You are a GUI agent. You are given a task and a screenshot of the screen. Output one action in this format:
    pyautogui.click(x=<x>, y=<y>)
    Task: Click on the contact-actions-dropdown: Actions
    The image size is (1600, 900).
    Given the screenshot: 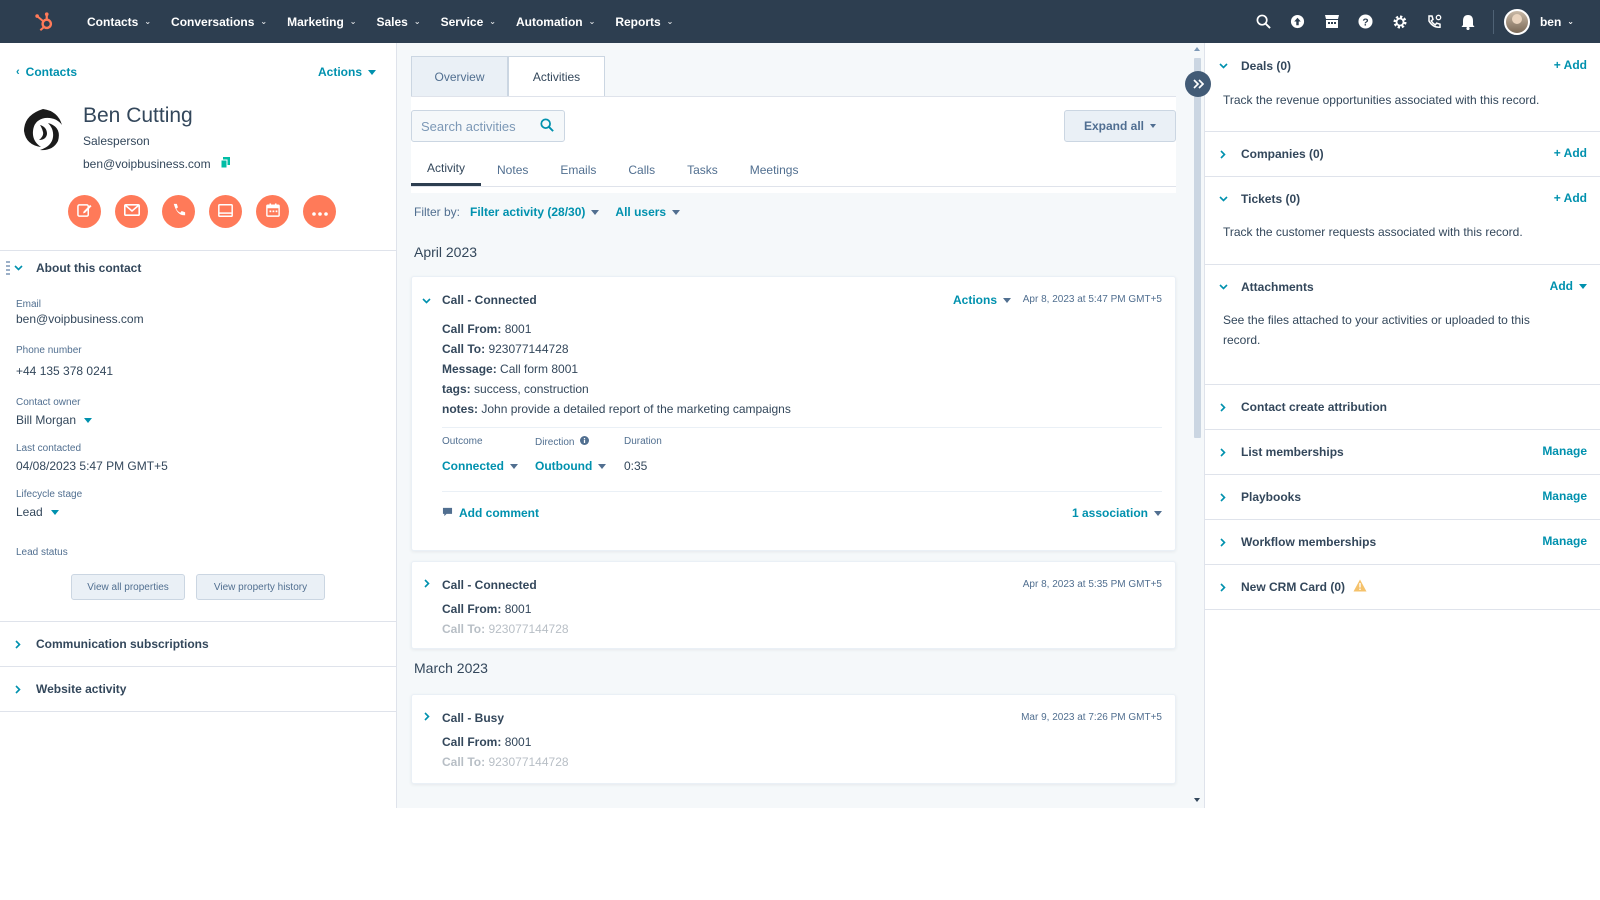 What is the action you would take?
    pyautogui.click(x=347, y=72)
    